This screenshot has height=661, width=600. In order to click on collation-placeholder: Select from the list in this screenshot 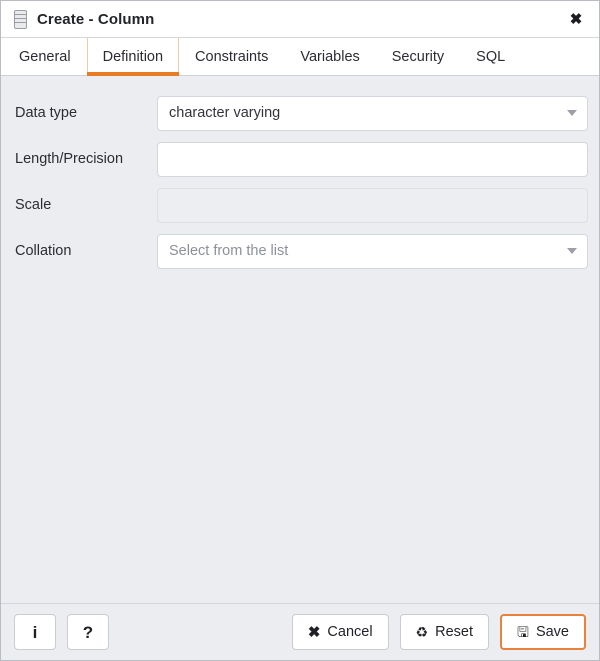, I will do `click(229, 251)`.